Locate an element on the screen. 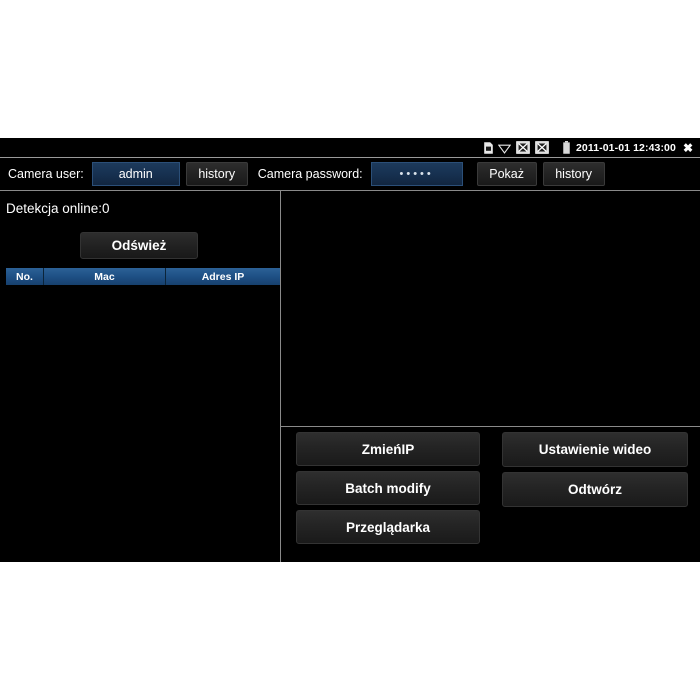 This screenshot has width=700, height=700. camera-password-history-button: history is located at coordinates (573, 174).